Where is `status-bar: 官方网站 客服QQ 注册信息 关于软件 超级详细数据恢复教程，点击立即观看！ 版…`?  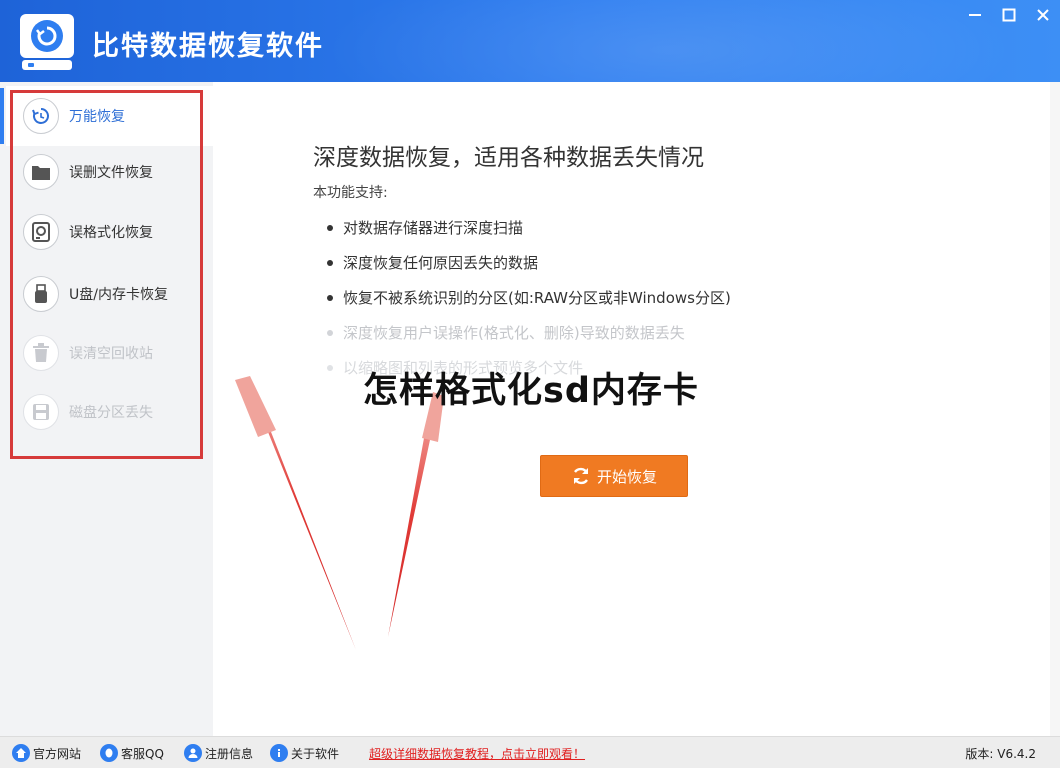
status-bar: 官方网站 客服QQ 注册信息 关于软件 超级详细数据恢复教程，点击立即观看！ 版… is located at coordinates (530, 752).